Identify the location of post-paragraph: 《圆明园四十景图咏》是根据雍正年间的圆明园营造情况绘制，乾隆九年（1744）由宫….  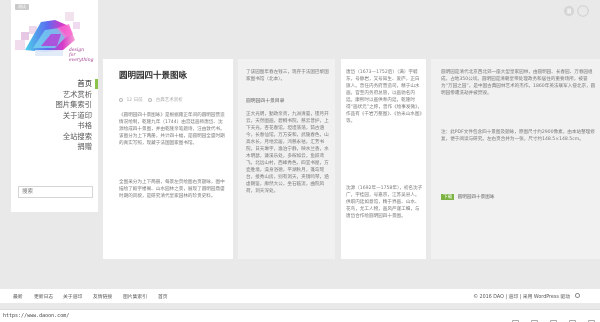
(172, 129).